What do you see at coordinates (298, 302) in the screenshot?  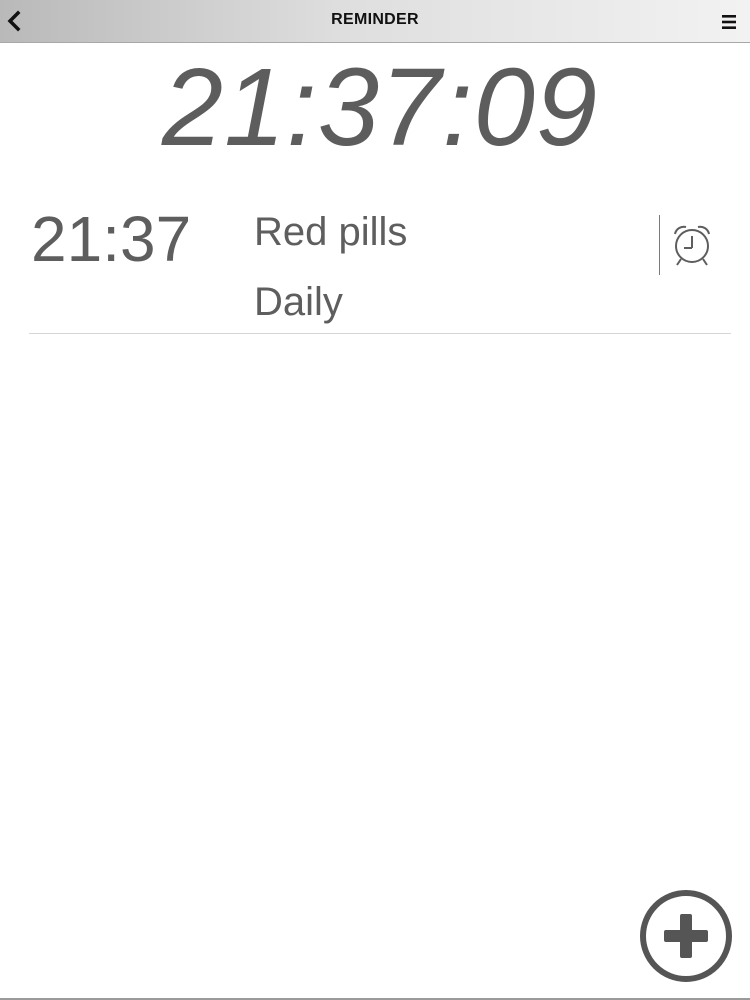 I see `reminder-repeat: Daily` at bounding box center [298, 302].